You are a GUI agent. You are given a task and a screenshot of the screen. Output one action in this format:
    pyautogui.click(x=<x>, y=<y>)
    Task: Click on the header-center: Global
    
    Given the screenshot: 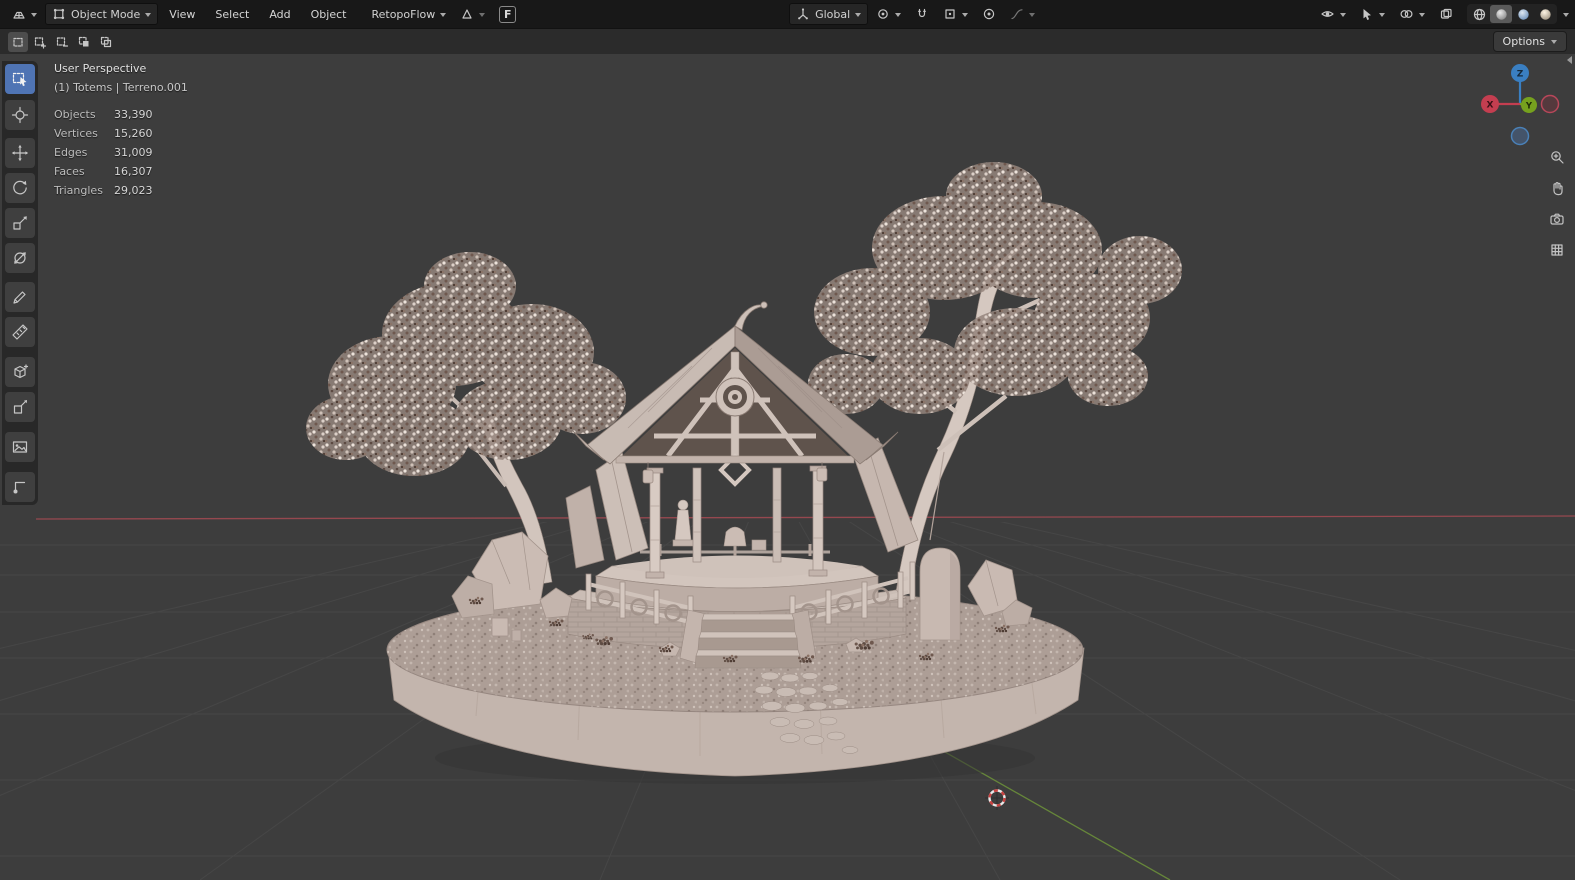 What is the action you would take?
    pyautogui.click(x=915, y=14)
    